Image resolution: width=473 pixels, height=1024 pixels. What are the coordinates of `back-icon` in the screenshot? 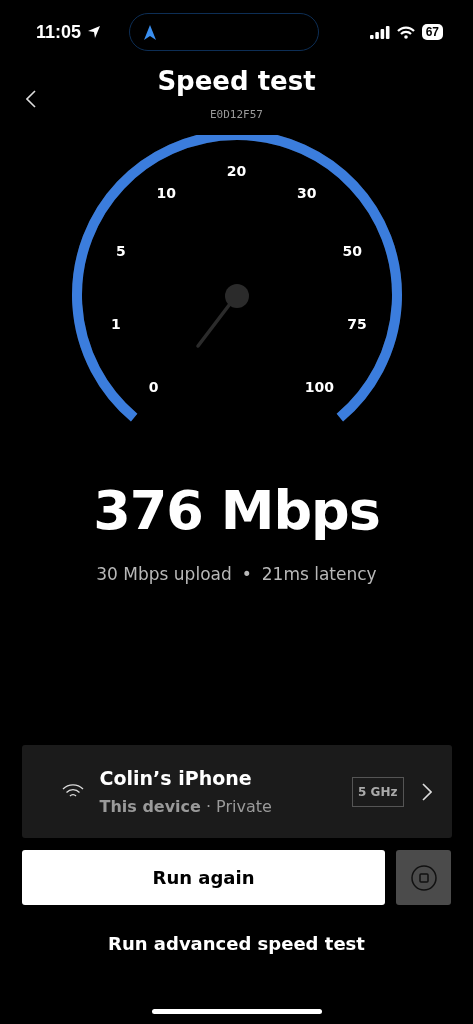 It's located at (31, 99).